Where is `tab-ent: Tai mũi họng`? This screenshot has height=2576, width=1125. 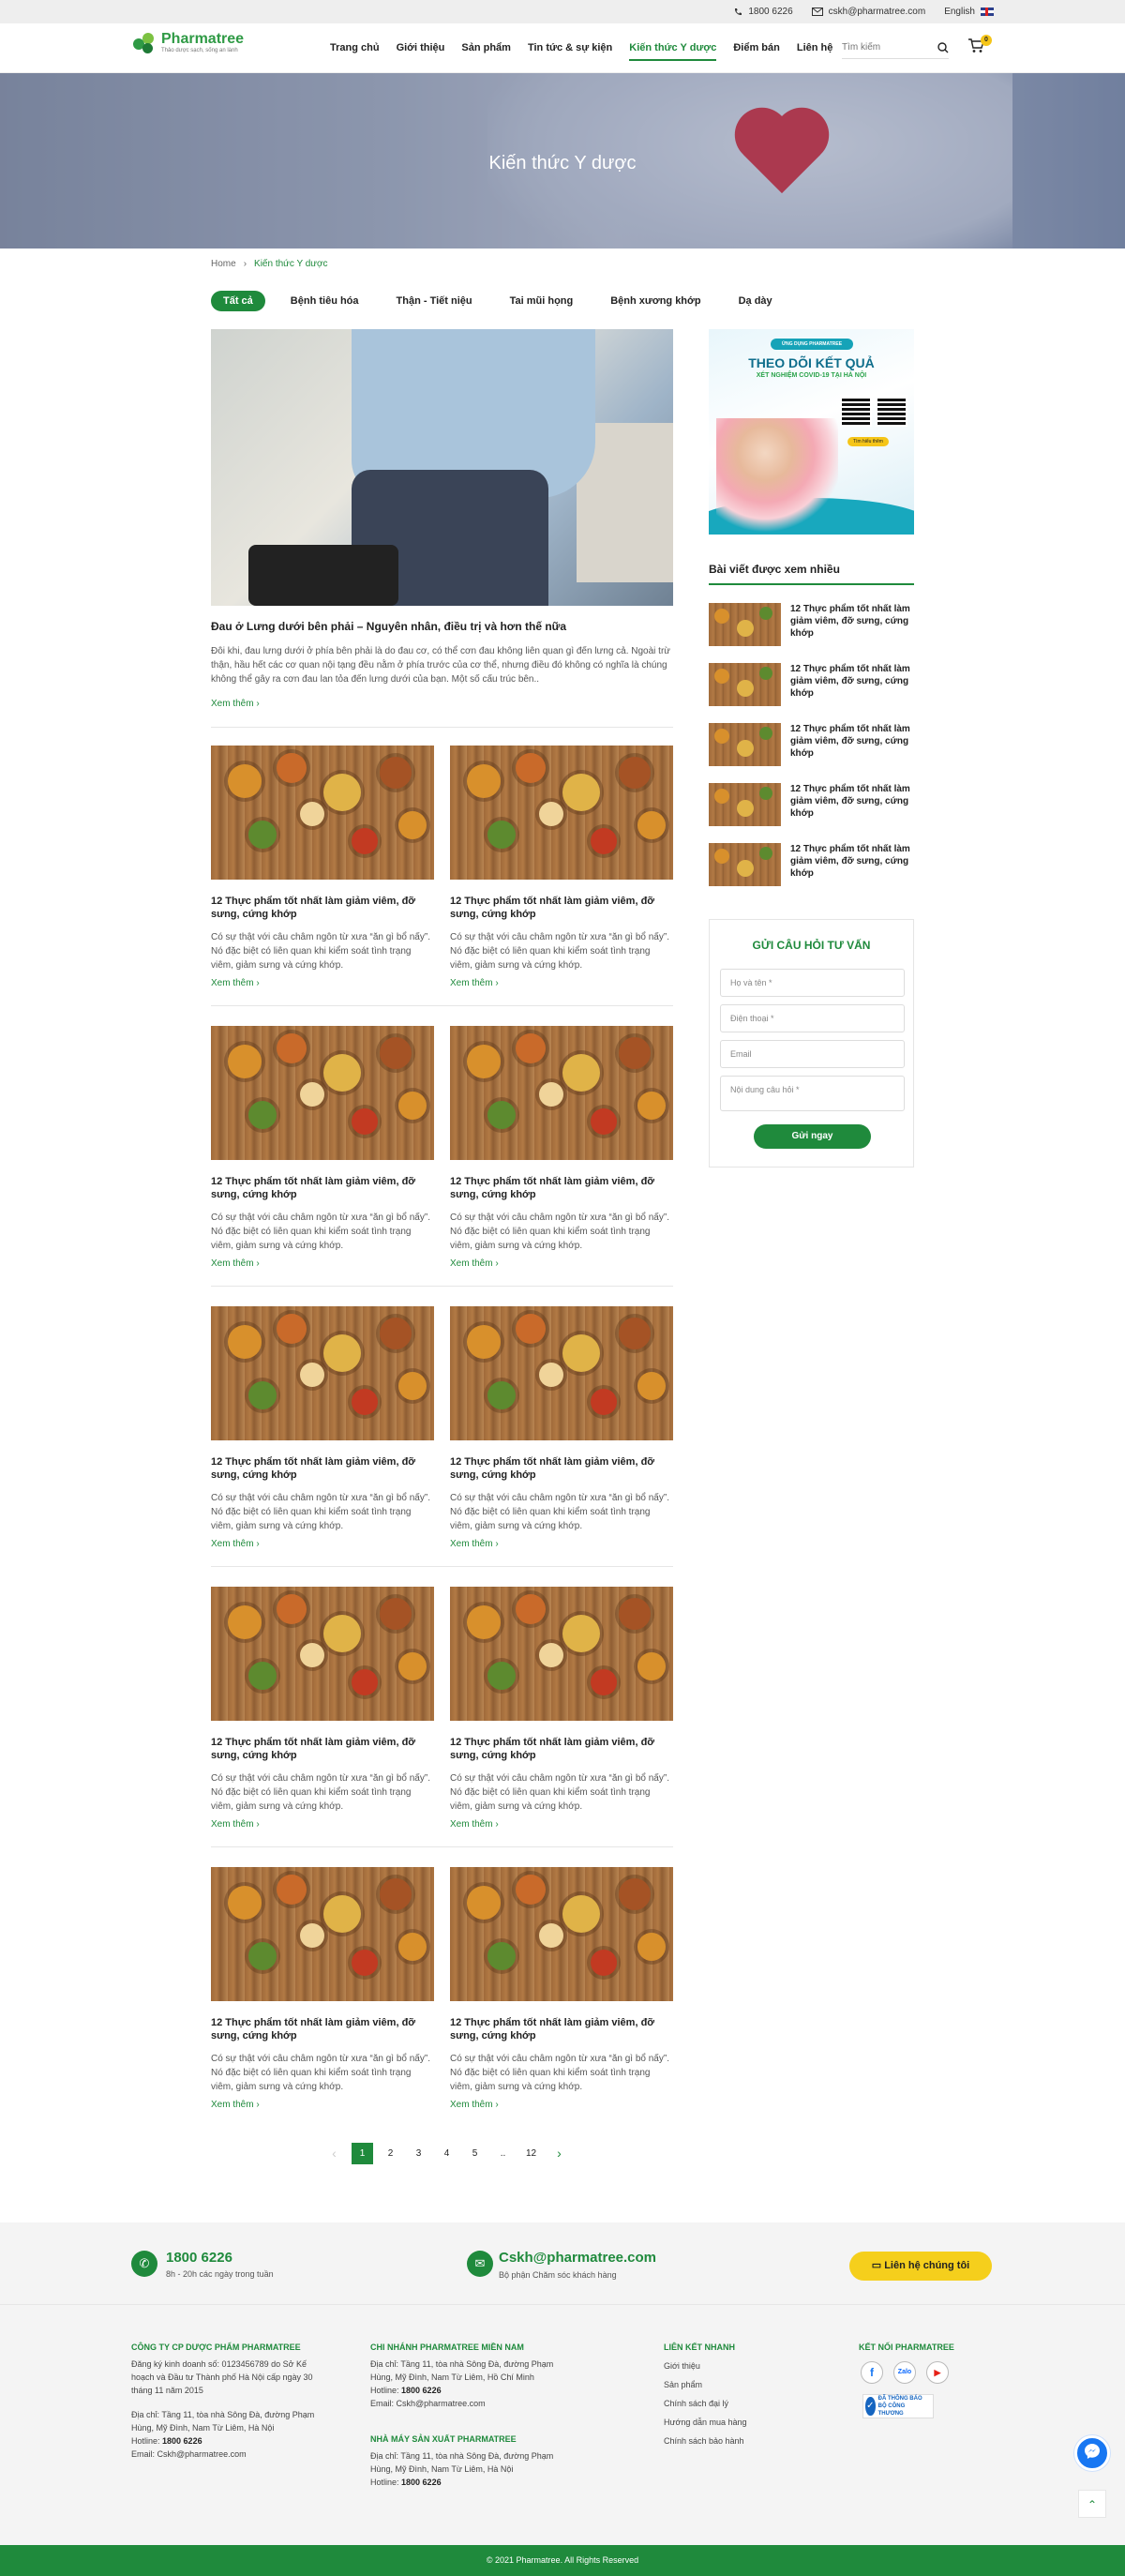
tab-ent: Tai mũi họng is located at coordinates (542, 301).